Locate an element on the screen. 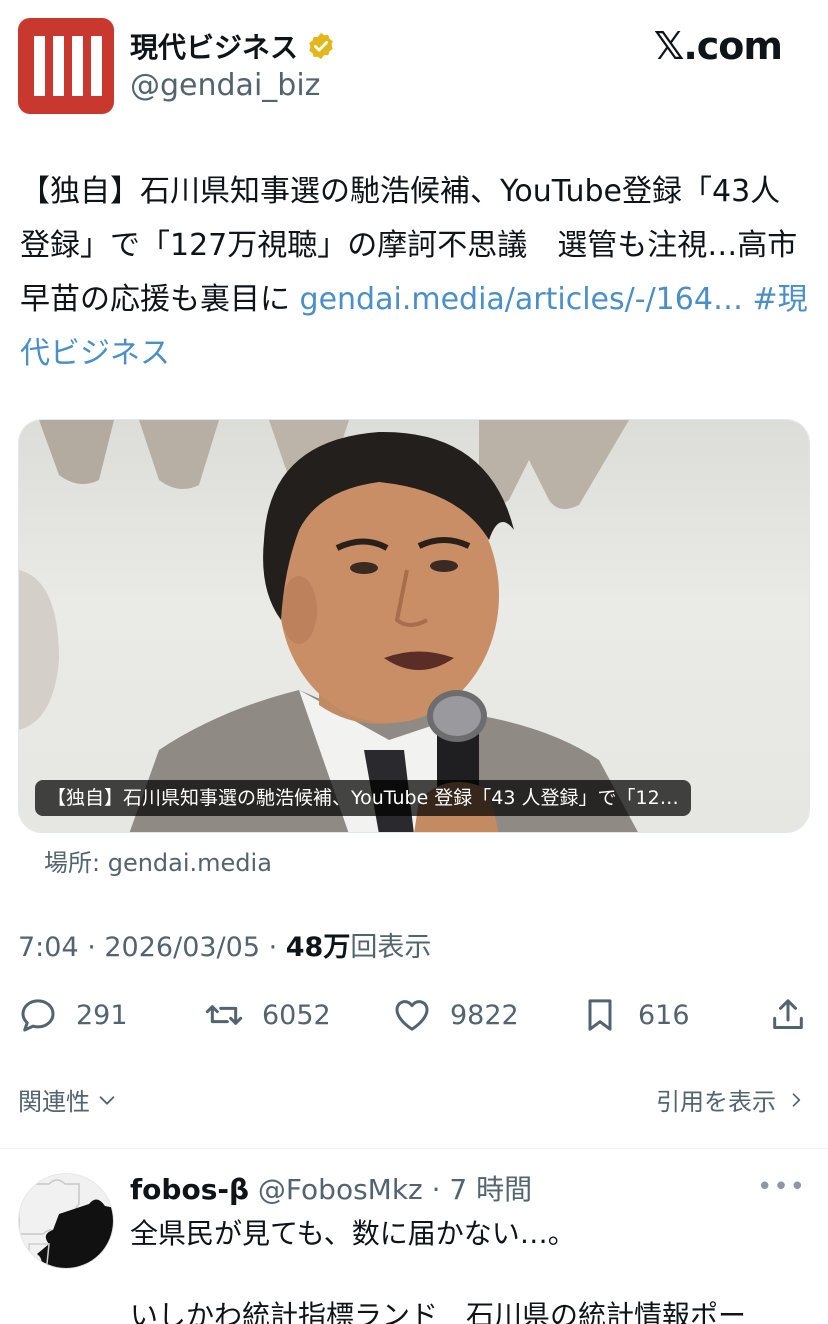 This screenshot has width=828, height=1324. display-name: 現代ビジネス is located at coordinates (214, 46).